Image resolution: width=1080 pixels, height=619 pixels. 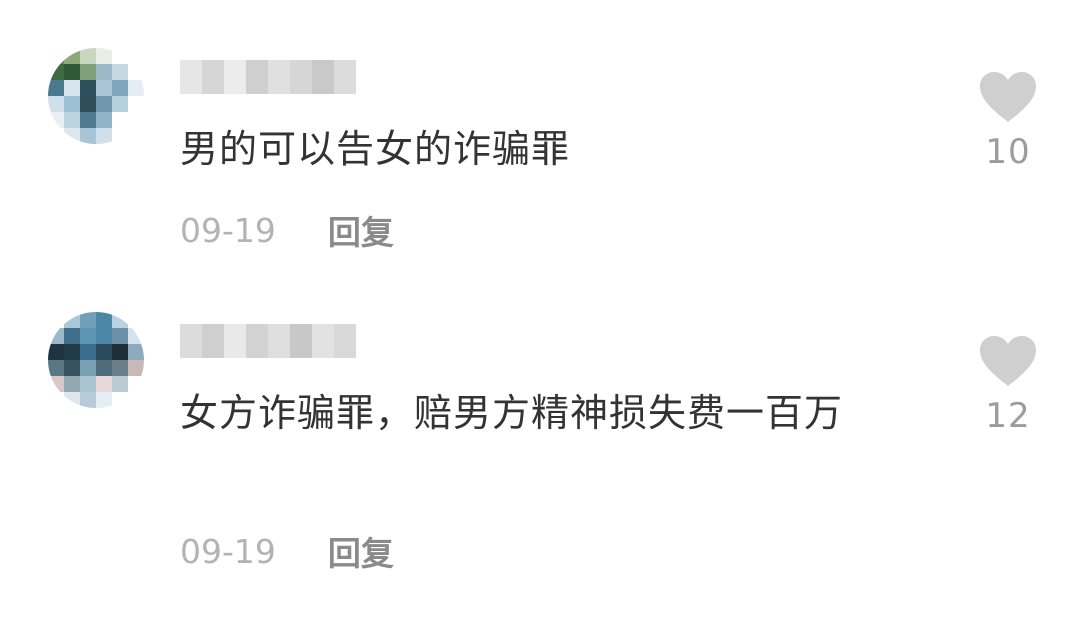 What do you see at coordinates (1008, 152) in the screenshot?
I see `like-count: 10` at bounding box center [1008, 152].